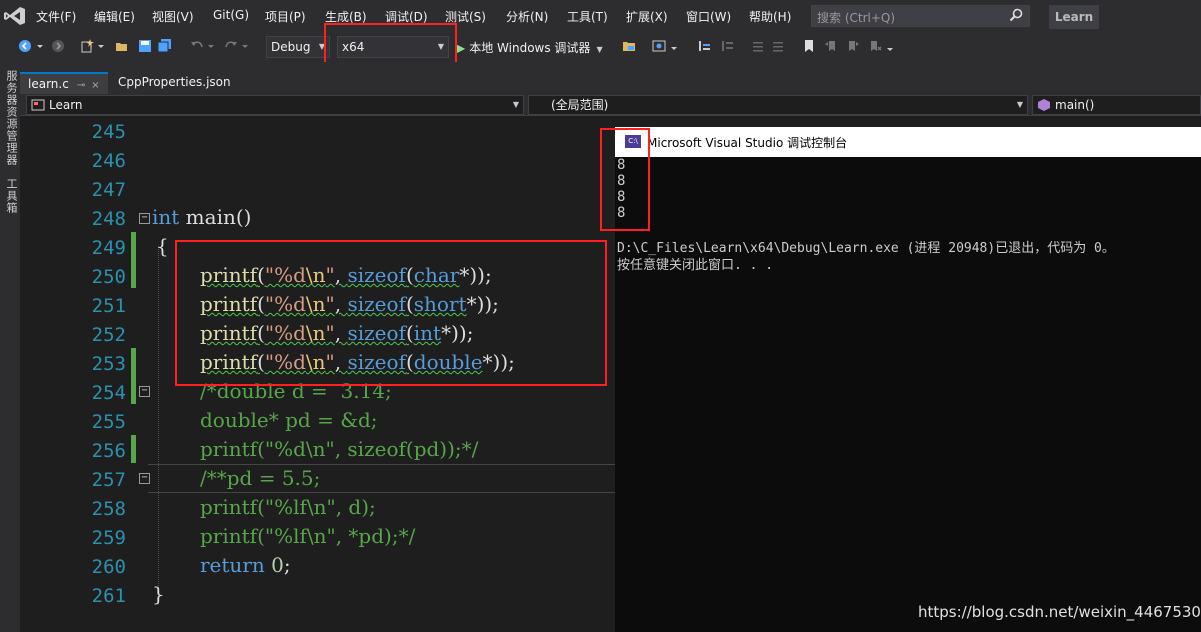 Image resolution: width=1201 pixels, height=632 pixels. I want to click on navigation-bar: Learn ▼ (全局范围) ▼ main(), so click(610, 105).